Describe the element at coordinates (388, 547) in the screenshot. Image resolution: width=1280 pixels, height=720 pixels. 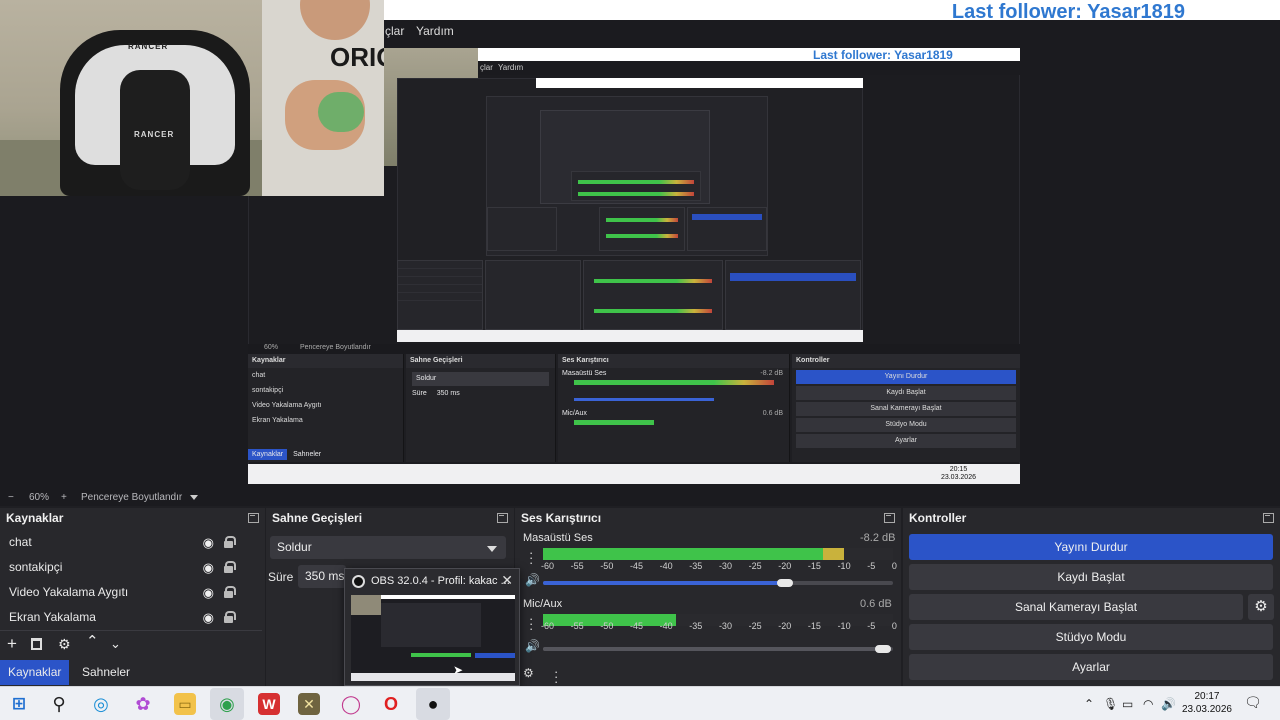
I see `transition-select: Soldur` at that location.